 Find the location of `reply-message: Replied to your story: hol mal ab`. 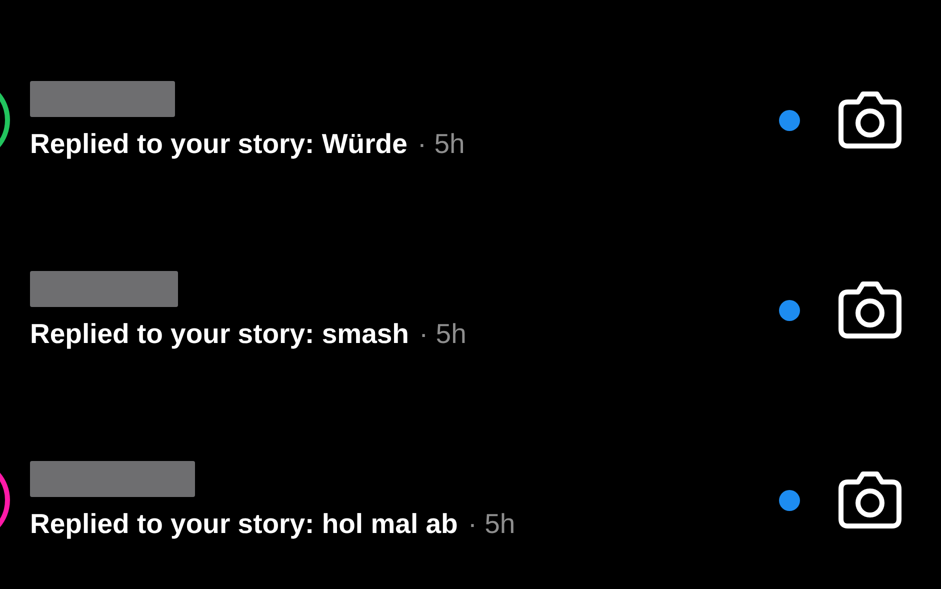

reply-message: Replied to your story: hol mal ab is located at coordinates (244, 523).